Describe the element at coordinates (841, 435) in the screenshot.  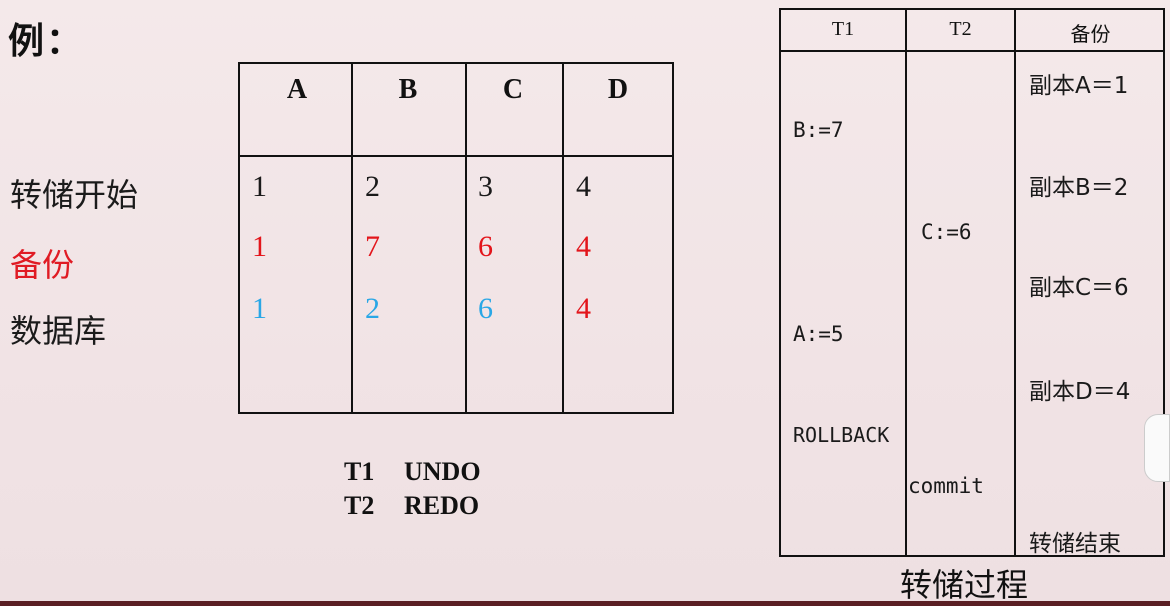
I see `t1-op: ROLLBACK` at that location.